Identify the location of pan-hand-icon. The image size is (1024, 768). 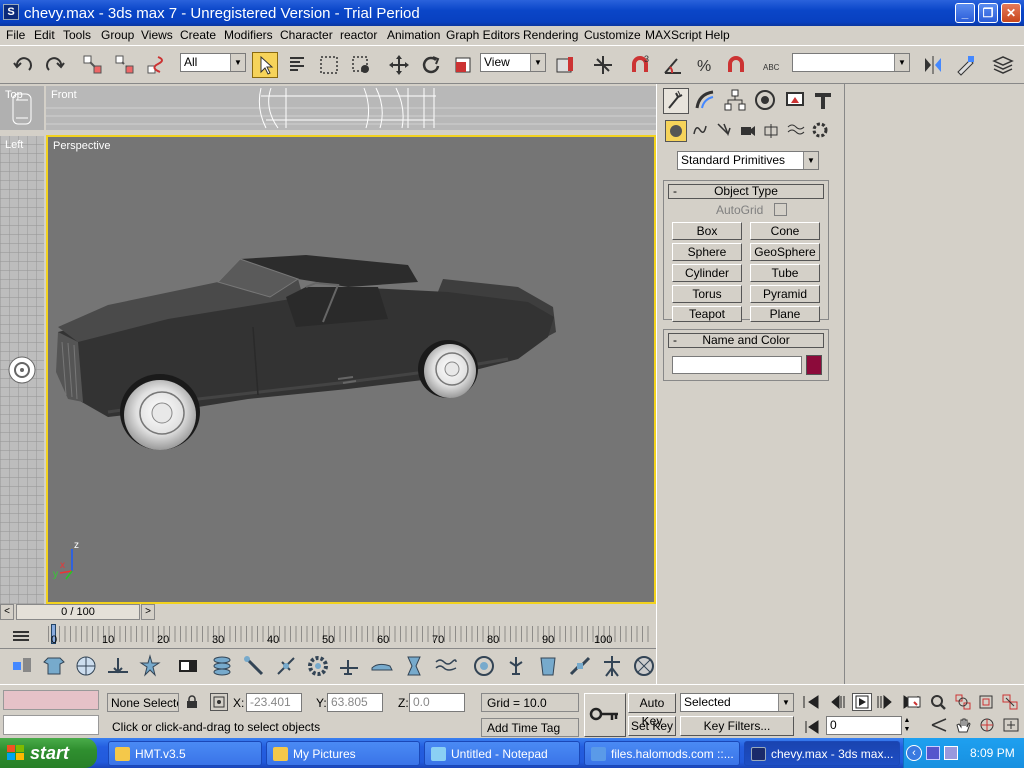
(963, 725).